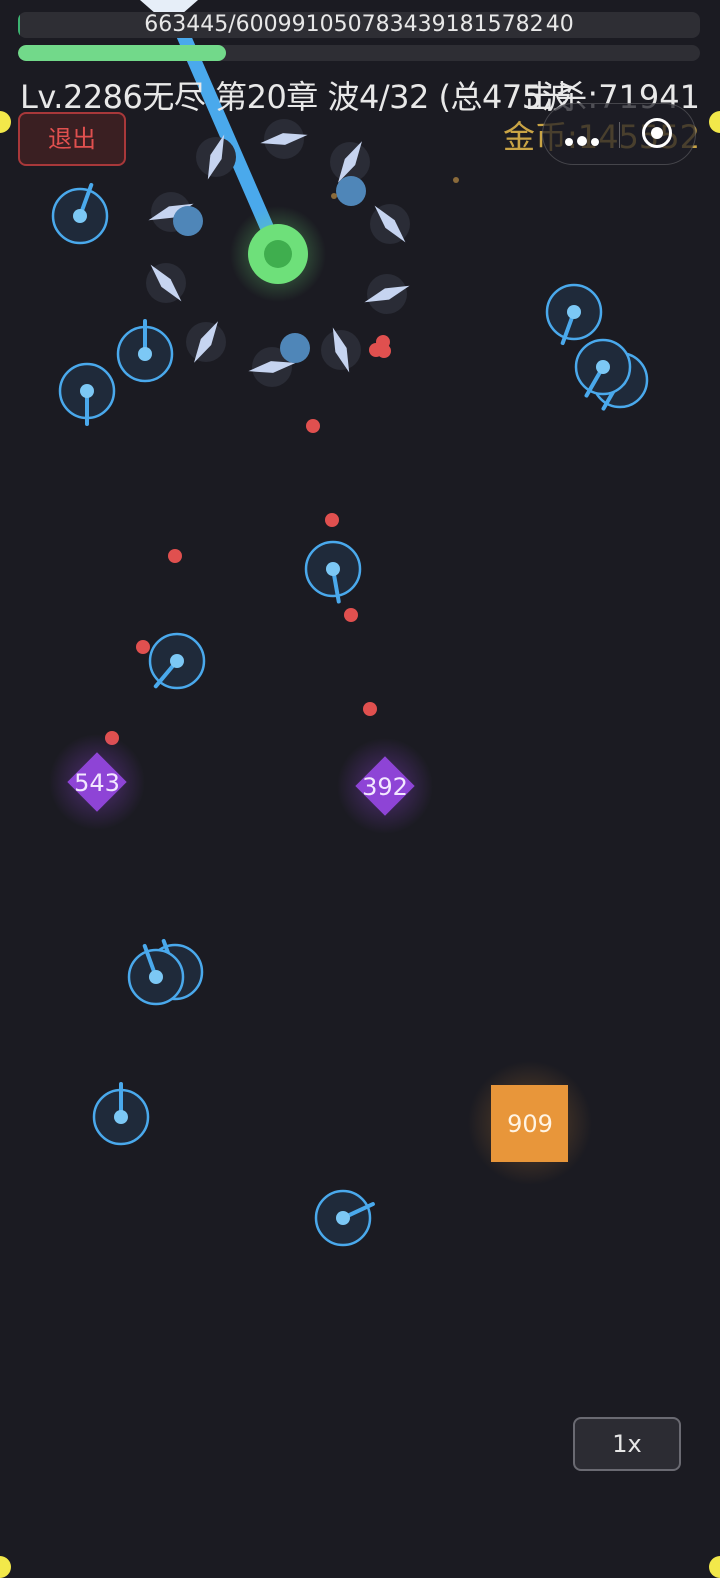 Image resolution: width=720 pixels, height=1578 pixels. Describe the element at coordinates (385, 787) in the screenshot. I see `diamond-enemy-hp: 392` at that location.